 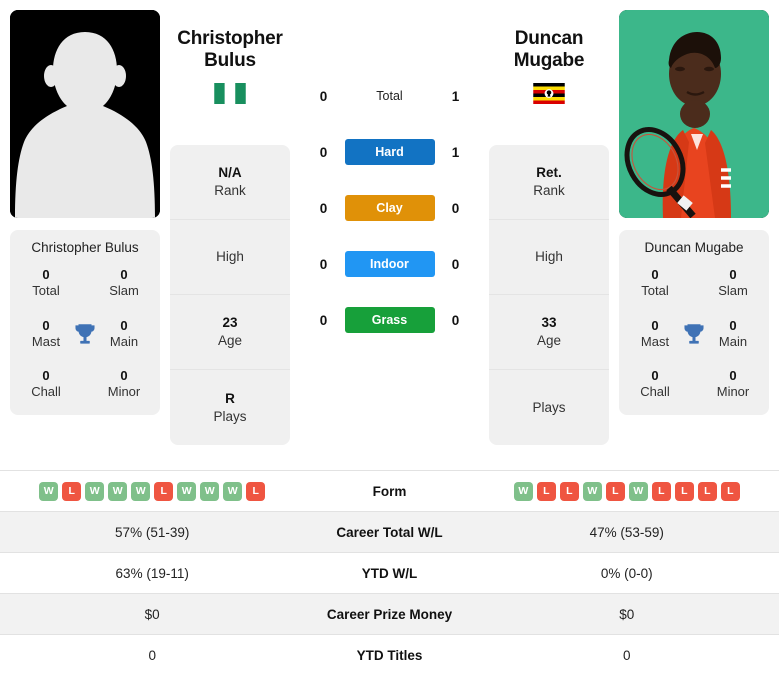 I want to click on table-row: 57% (51-39) Career Total W/L 47% (53-59), so click(x=389, y=532).